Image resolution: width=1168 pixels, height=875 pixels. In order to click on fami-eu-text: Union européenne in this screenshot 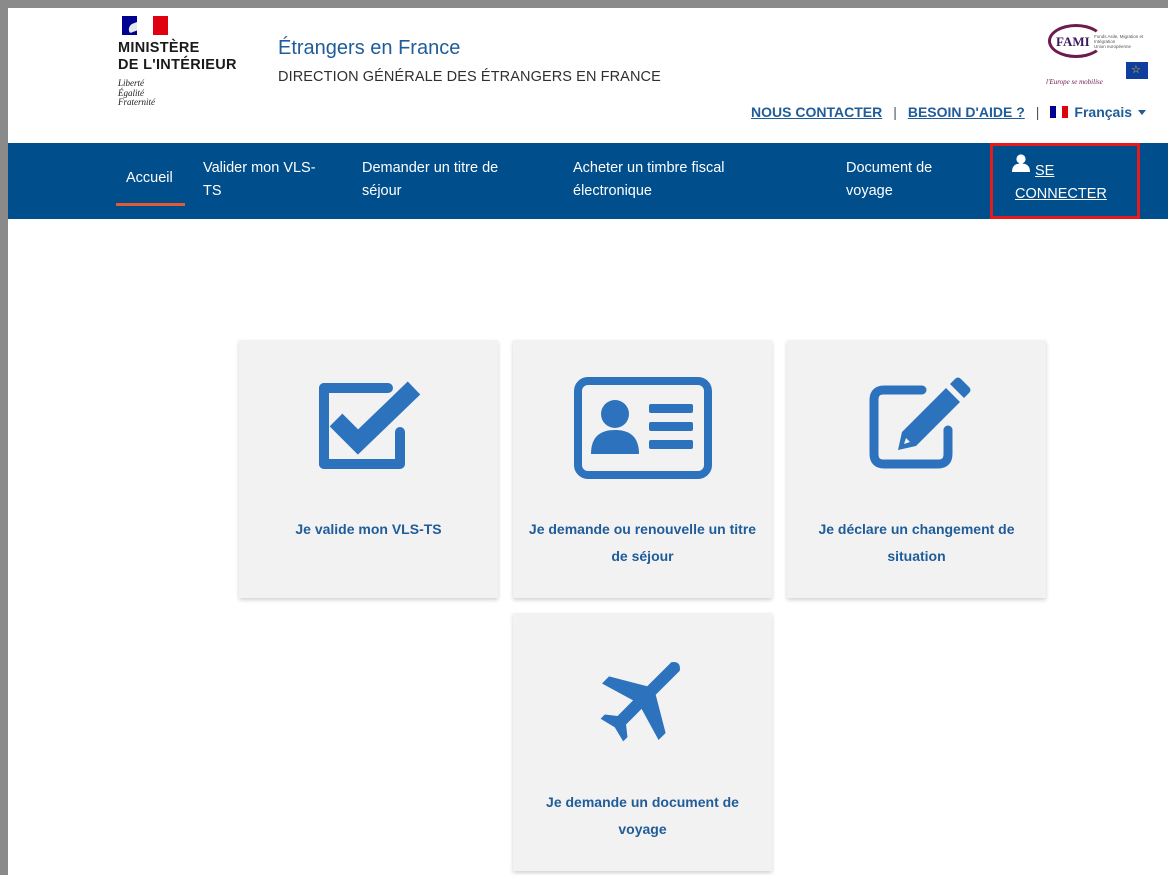, I will do `click(1113, 46)`.